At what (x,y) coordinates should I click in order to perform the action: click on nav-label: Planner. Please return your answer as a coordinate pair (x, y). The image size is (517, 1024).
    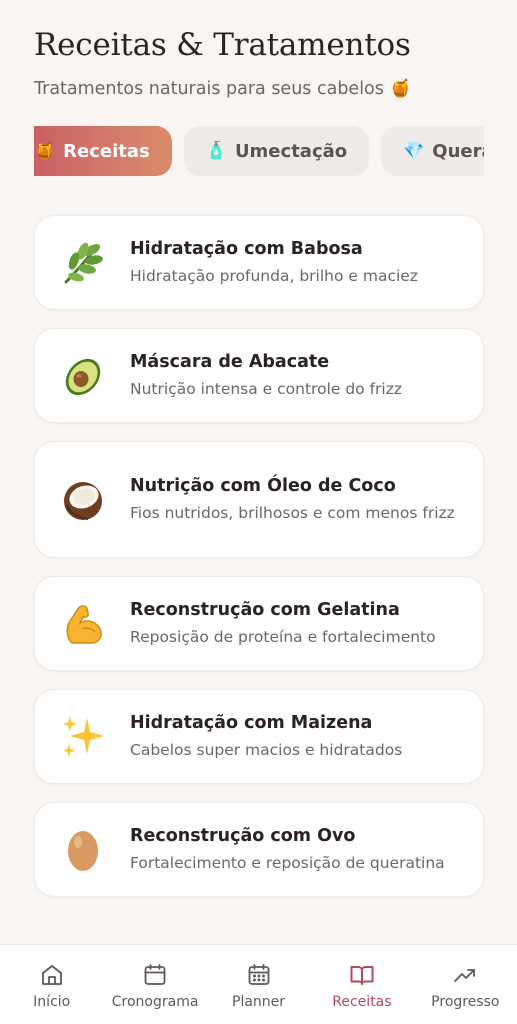
    Looking at the image, I should click on (259, 1002).